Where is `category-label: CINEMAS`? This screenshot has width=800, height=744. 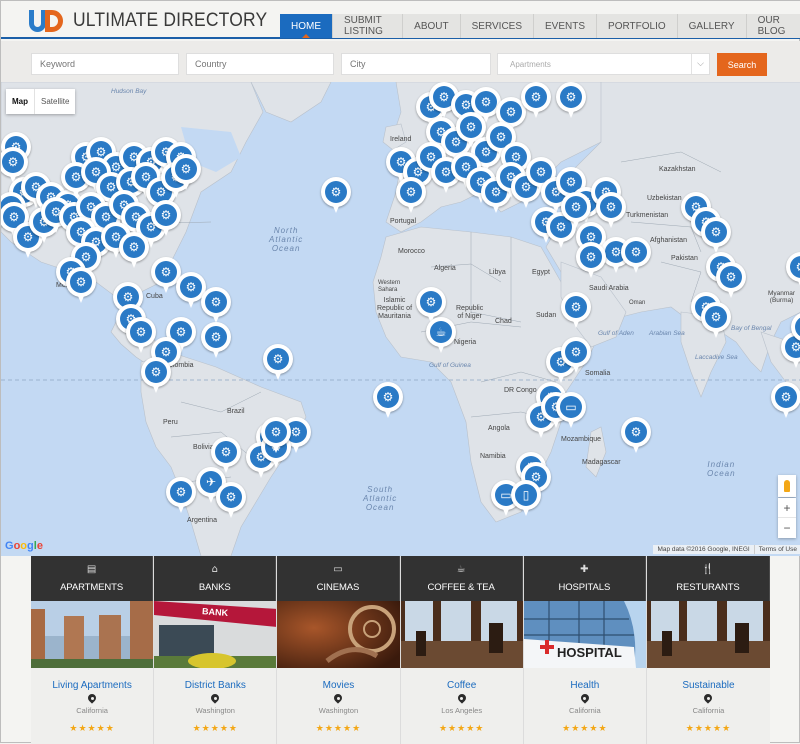 category-label: CINEMAS is located at coordinates (338, 587).